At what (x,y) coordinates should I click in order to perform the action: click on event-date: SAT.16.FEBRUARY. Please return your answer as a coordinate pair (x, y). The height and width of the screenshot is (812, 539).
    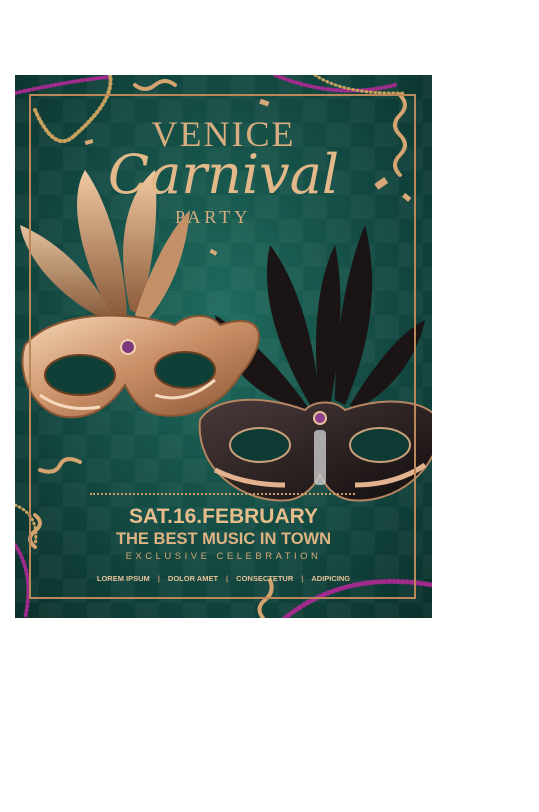
    Looking at the image, I should click on (223, 516).